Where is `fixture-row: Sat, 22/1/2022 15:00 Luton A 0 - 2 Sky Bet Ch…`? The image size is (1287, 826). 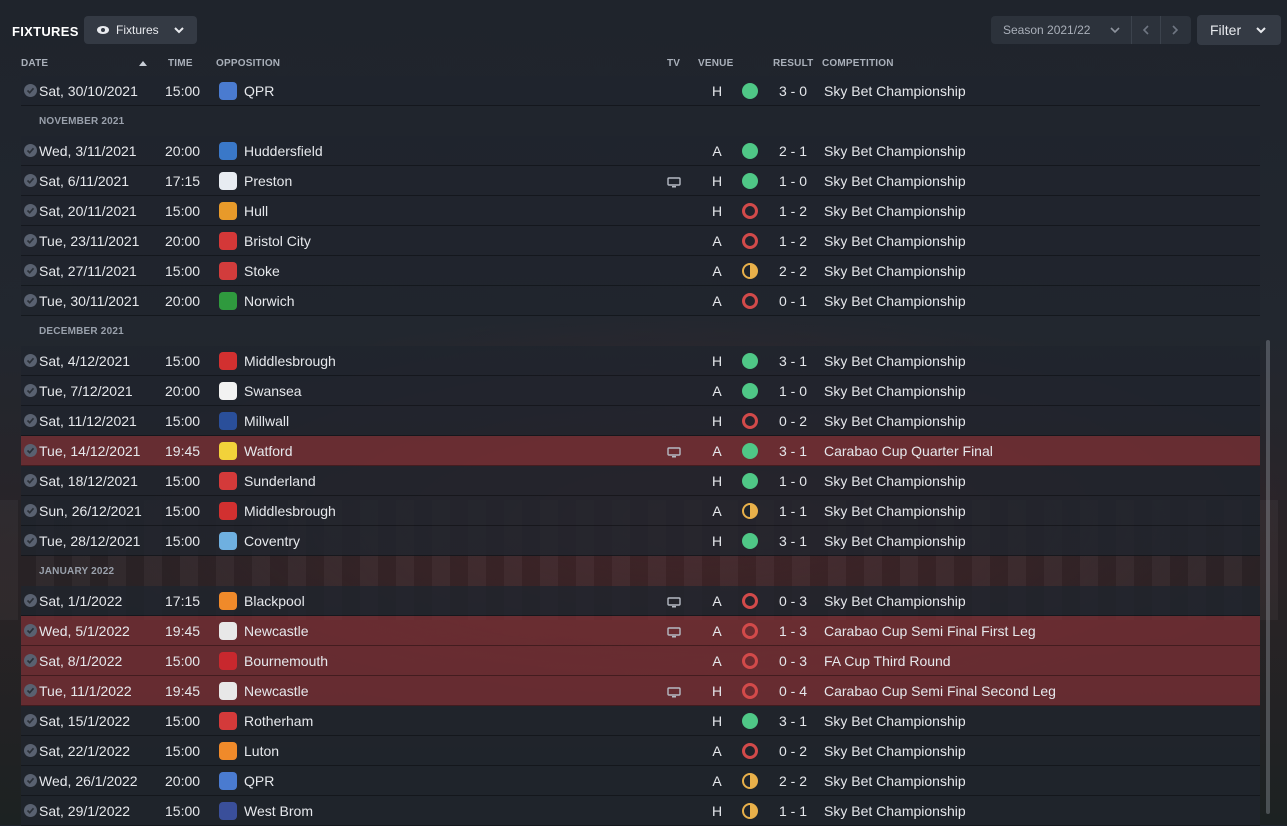 fixture-row: Sat, 22/1/2022 15:00 Luton A 0 - 2 Sky Bet Ch… is located at coordinates (640, 751).